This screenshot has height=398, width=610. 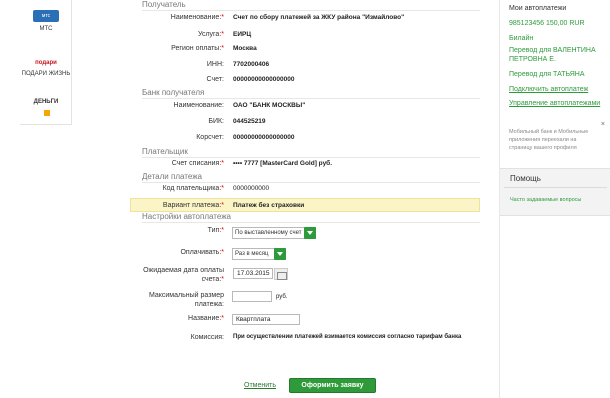 I want to click on autopay-phone-link: 985123456 150,00 RUR, so click(x=557, y=23).